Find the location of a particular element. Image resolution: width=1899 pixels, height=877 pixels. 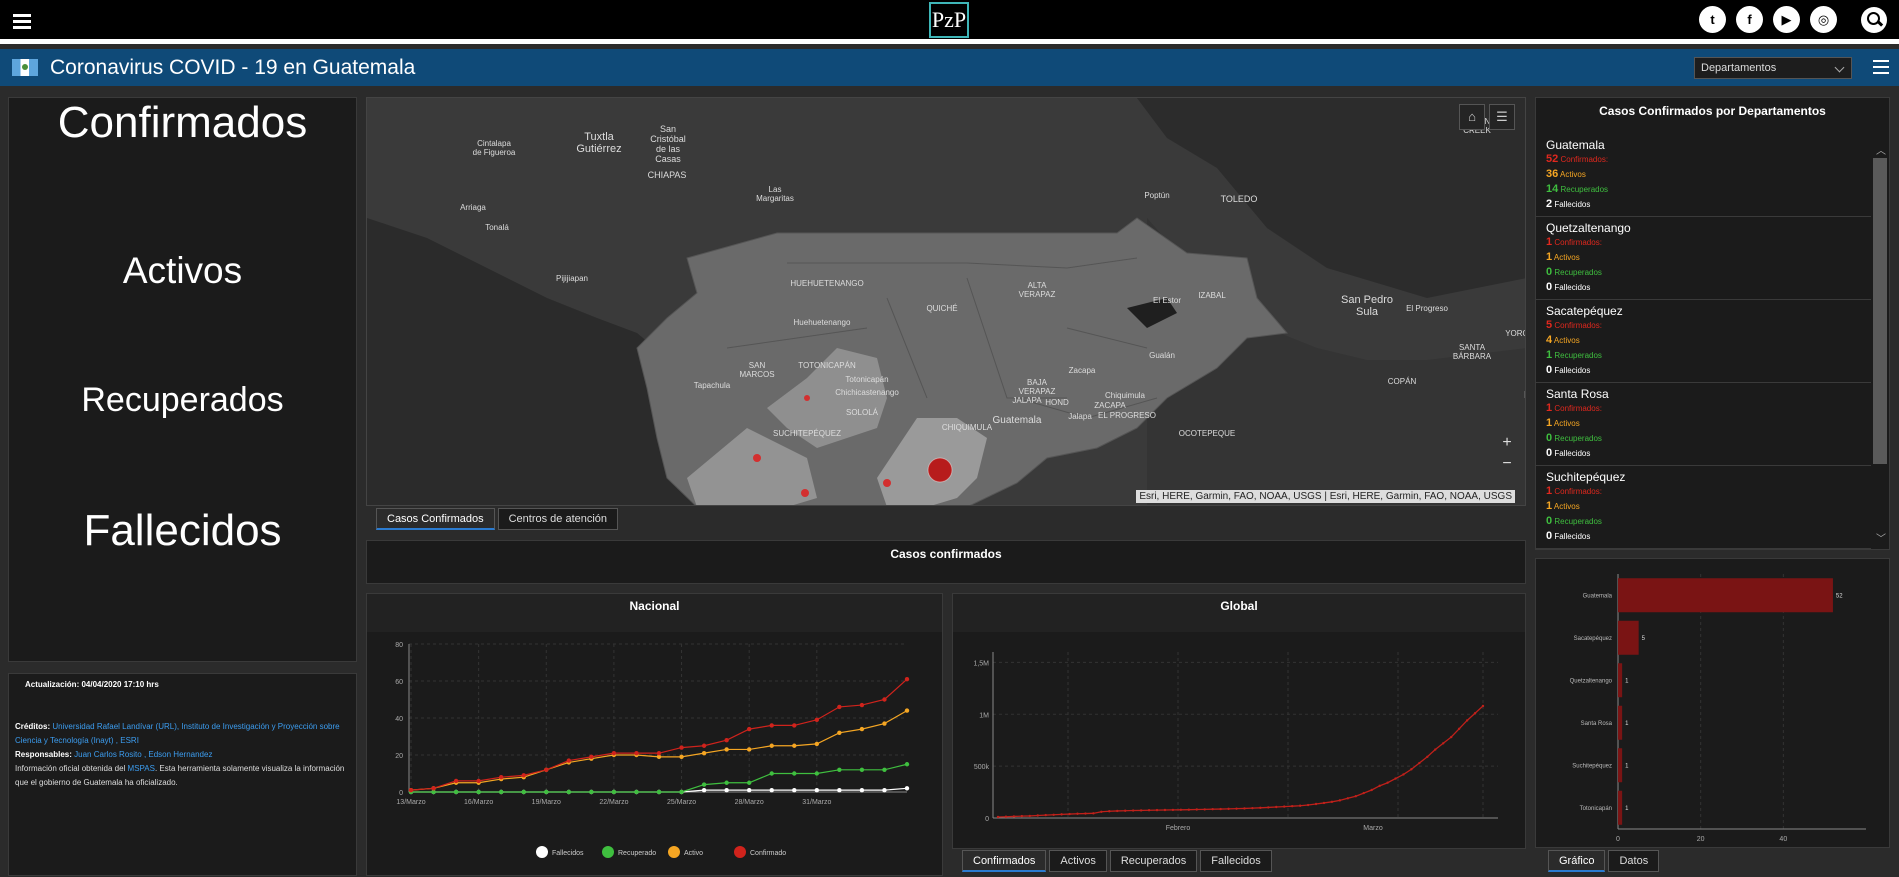

youtube-icon: ▶ is located at coordinates (1786, 19).